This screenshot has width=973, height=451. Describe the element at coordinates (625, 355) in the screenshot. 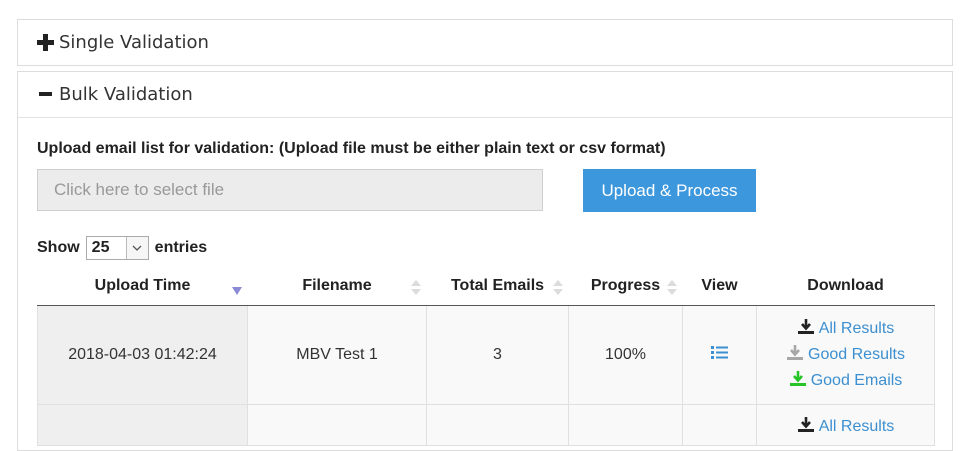

I see `progress-cell: 100%` at that location.